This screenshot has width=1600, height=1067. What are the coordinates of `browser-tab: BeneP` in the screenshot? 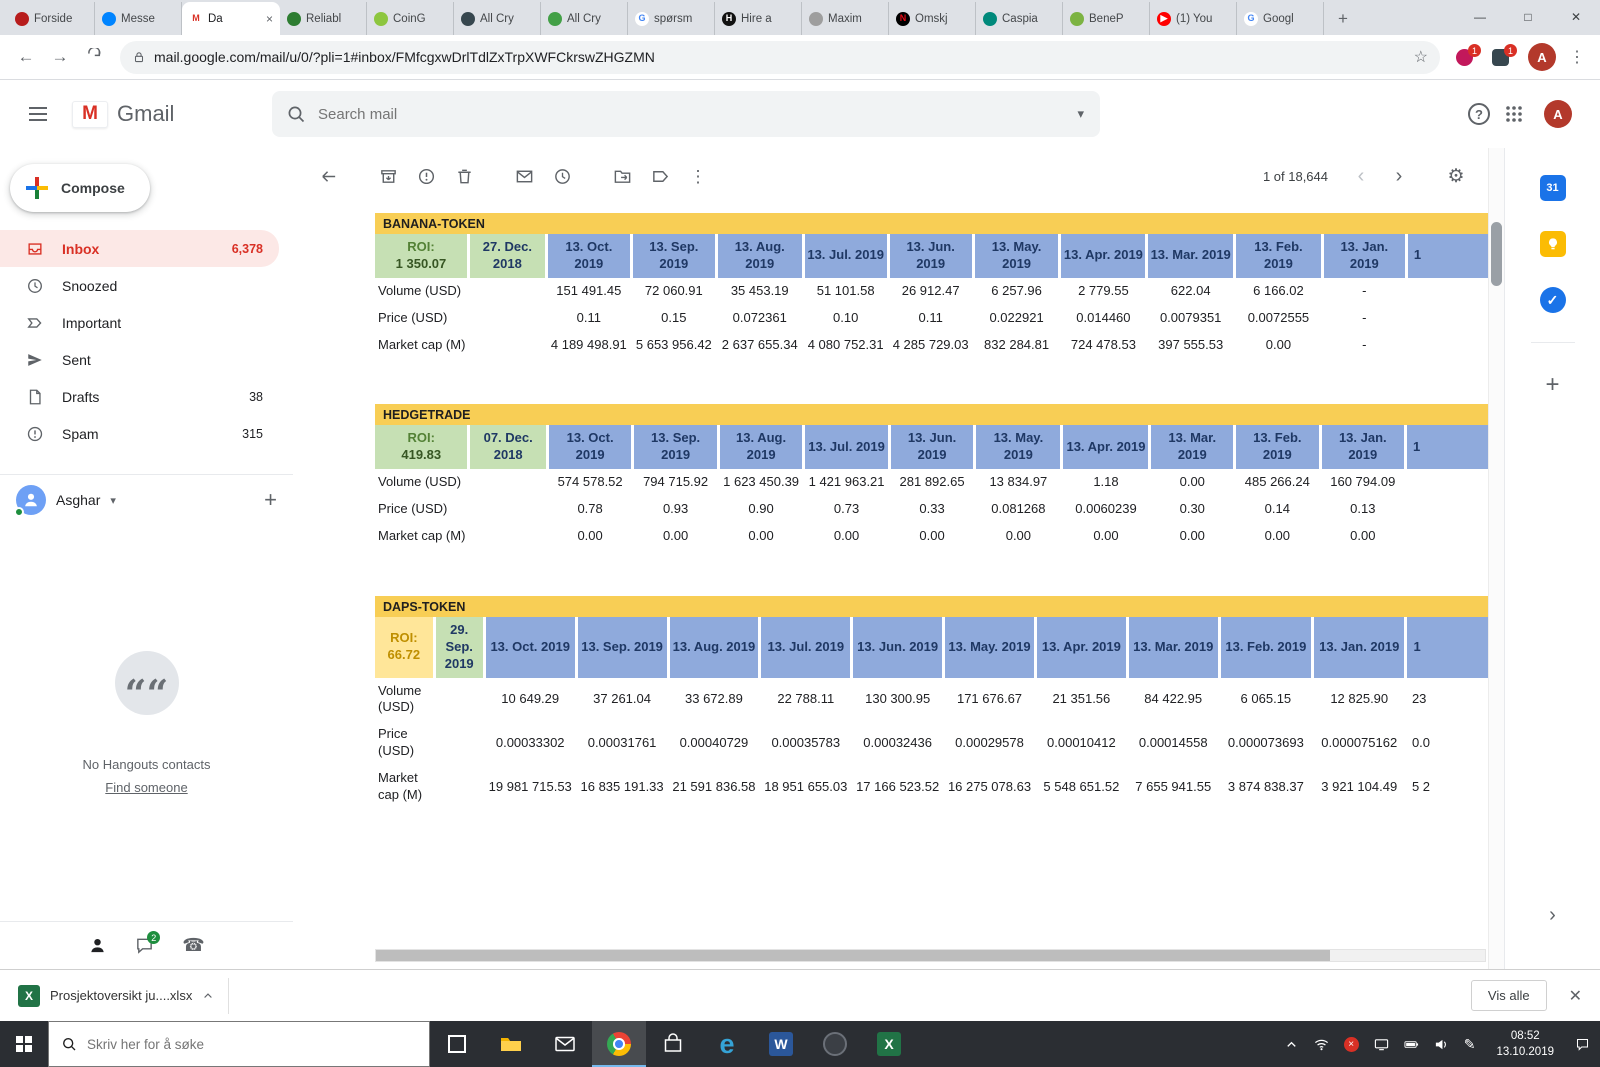 It's located at (1106, 18).